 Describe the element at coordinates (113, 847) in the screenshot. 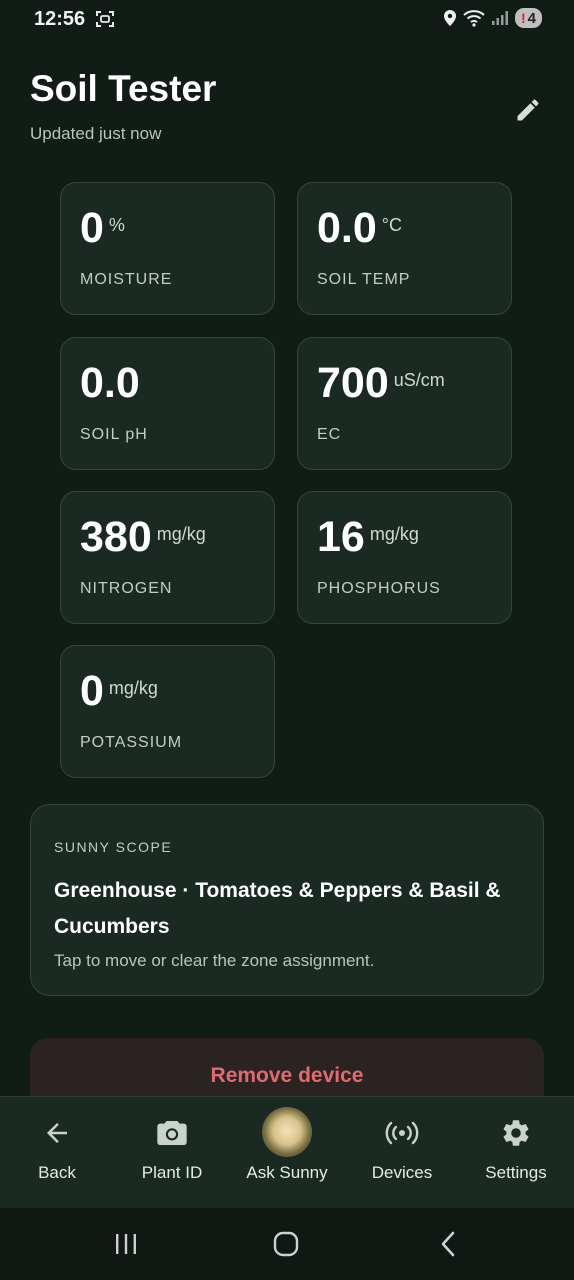

I see `scope-kicker: SUNNY SCOPE` at that location.